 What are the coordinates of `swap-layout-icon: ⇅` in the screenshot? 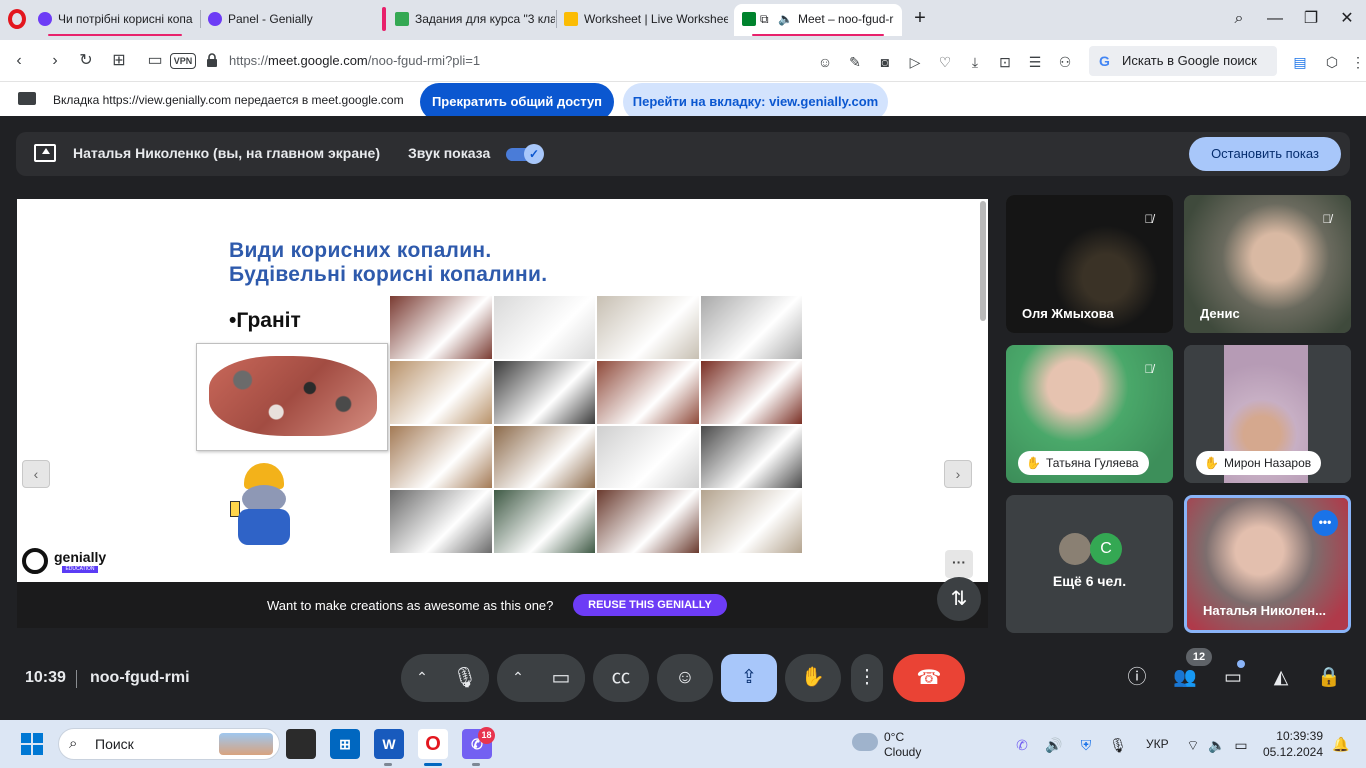 It's located at (959, 599).